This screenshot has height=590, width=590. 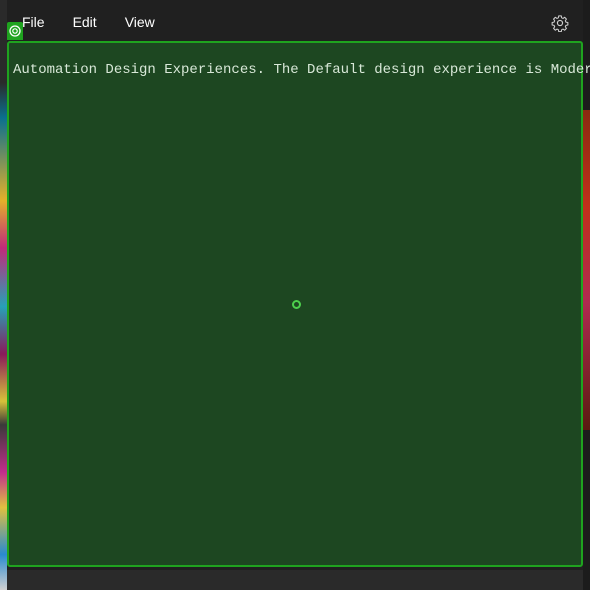 What do you see at coordinates (295, 580) in the screenshot?
I see `bottom-bar` at bounding box center [295, 580].